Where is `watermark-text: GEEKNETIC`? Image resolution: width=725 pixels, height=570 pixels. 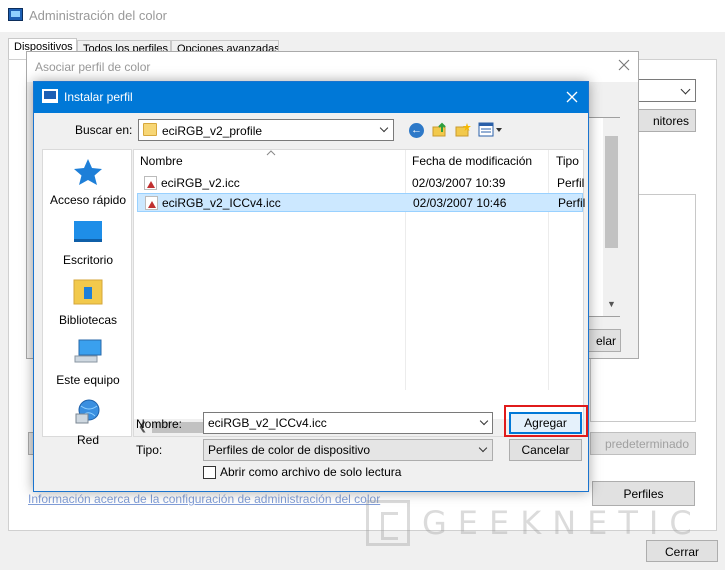 watermark-text: GEEKNETIC is located at coordinates (562, 523).